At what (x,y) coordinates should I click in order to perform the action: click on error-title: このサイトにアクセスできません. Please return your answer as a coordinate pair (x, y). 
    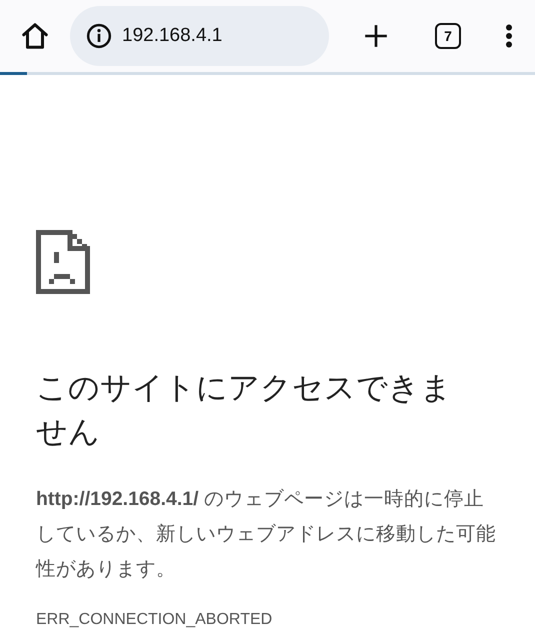
    Looking at the image, I should click on (244, 410).